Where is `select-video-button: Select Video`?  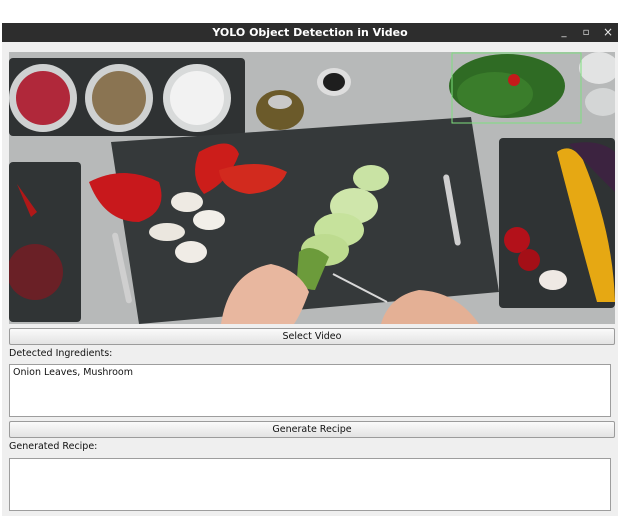
select-video-button: Select Video is located at coordinates (312, 336).